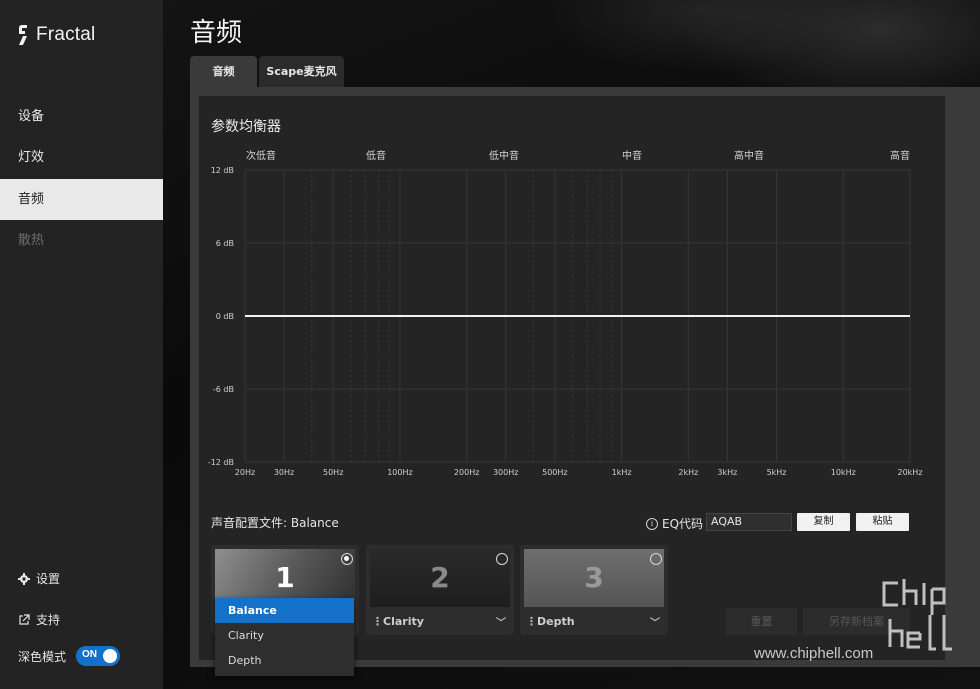  What do you see at coordinates (683, 524) in the screenshot?
I see `eq-code-label: EQ代码` at bounding box center [683, 524].